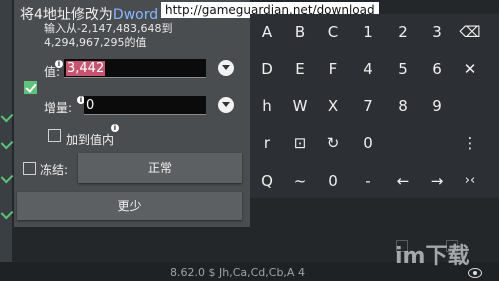  Describe the element at coordinates (333, 181) in the screenshot. I see `key-zero-alt: 0` at that location.